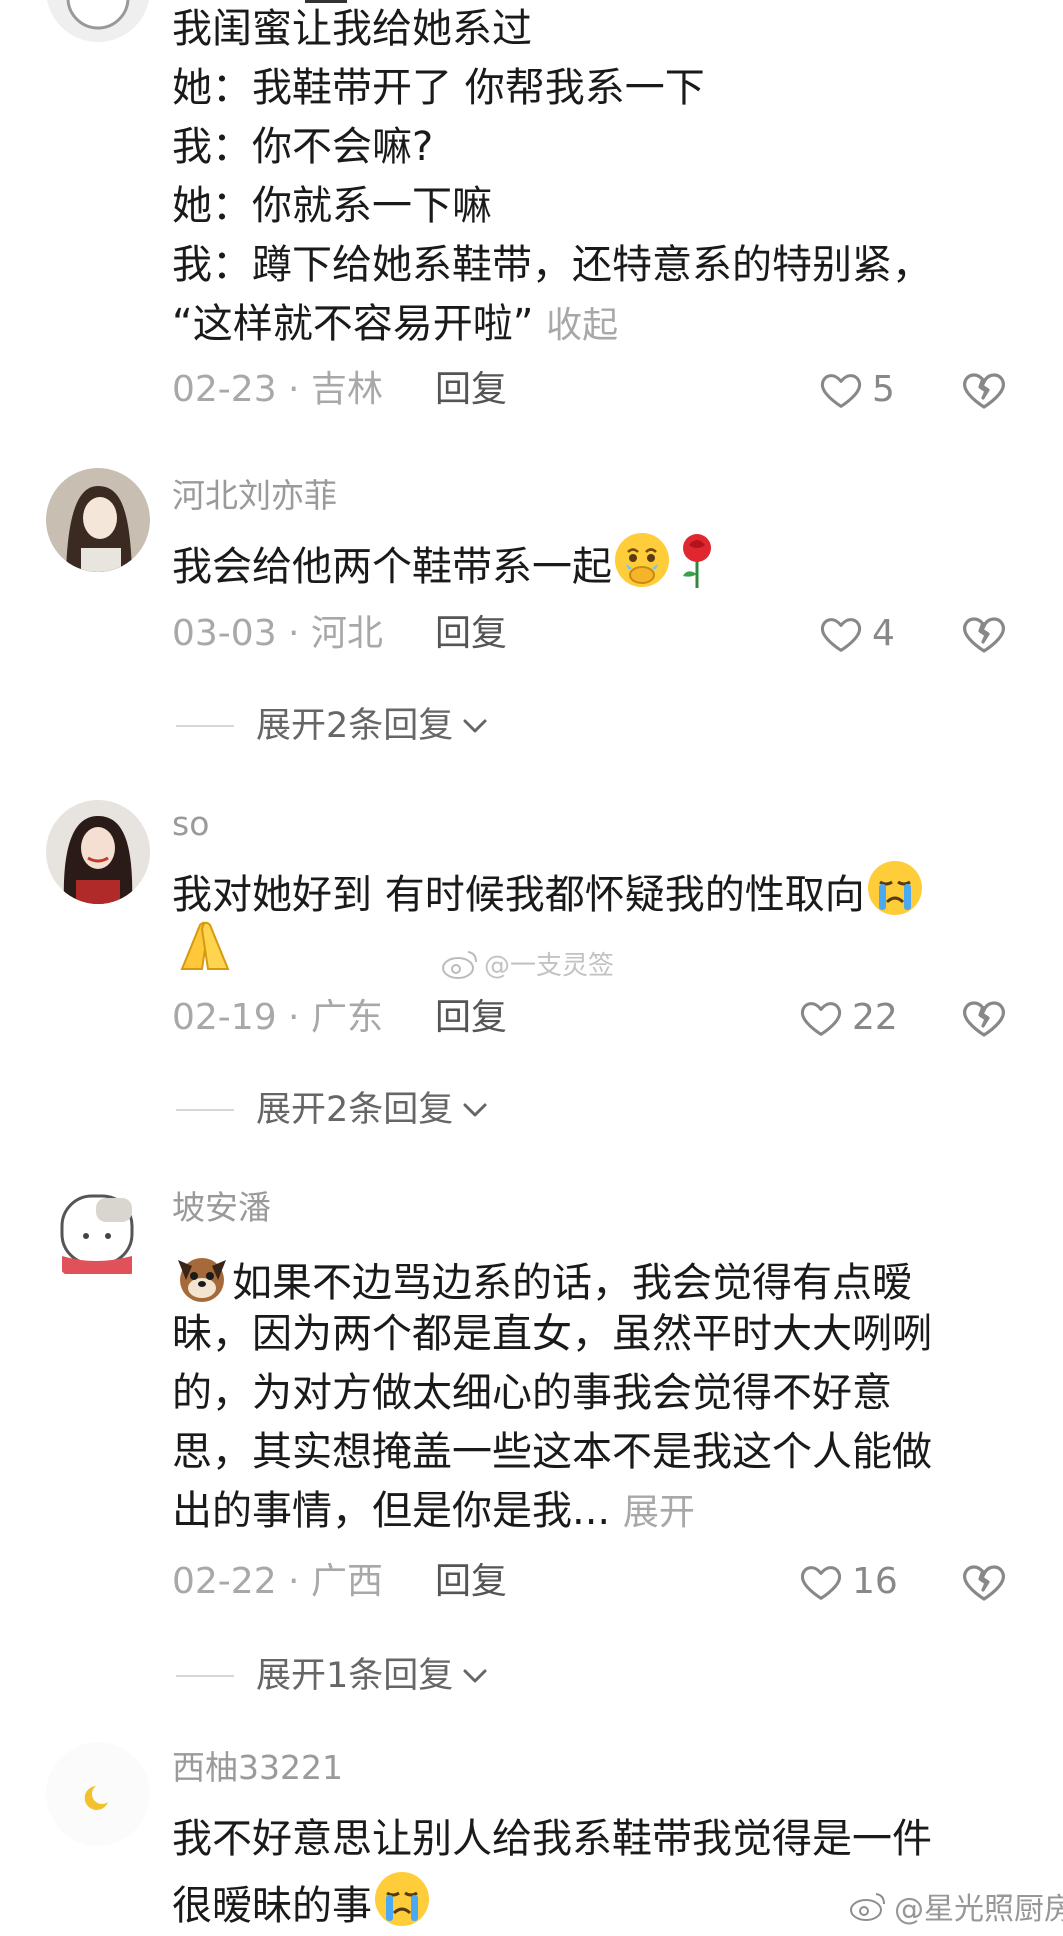 Image resolution: width=1063 pixels, height=1936 pixels. I want to click on comment-date: 02-23, so click(224, 389).